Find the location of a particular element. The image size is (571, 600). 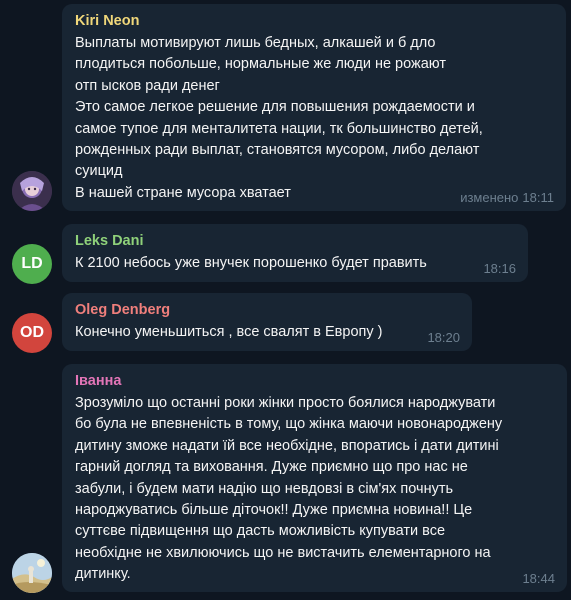

landscape-photo-avatar-icon is located at coordinates (32, 573).